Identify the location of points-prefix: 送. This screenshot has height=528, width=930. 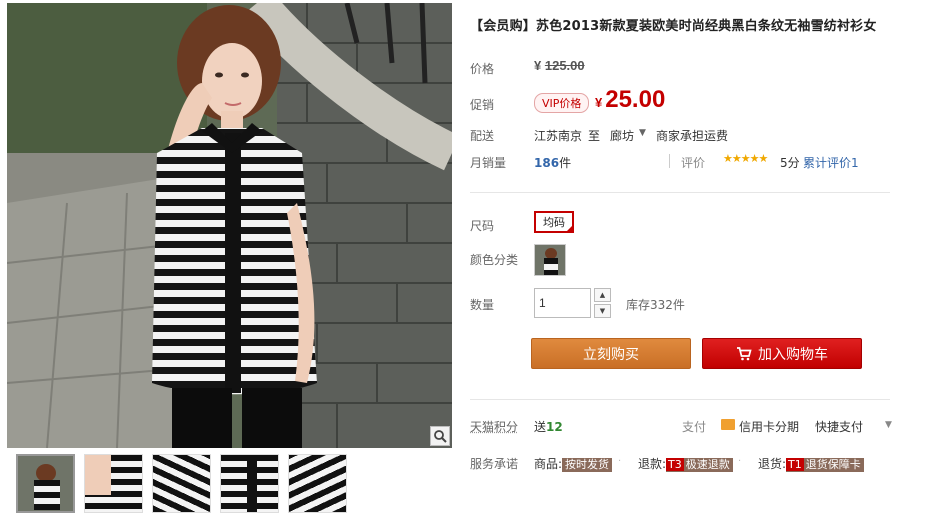
(540, 427).